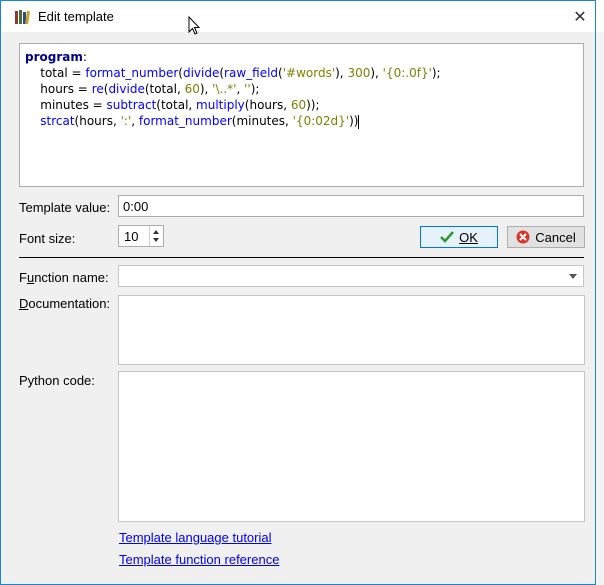  What do you see at coordinates (573, 276) in the screenshot?
I see `chevron-down-icon` at bounding box center [573, 276].